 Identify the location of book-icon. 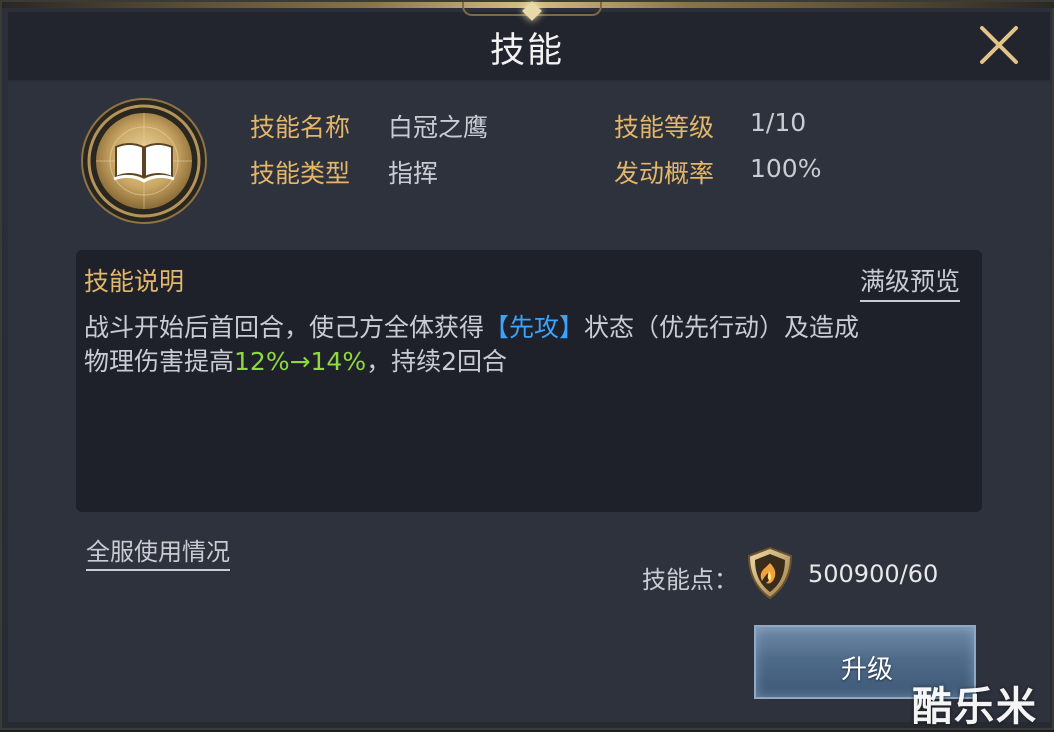
(144, 161).